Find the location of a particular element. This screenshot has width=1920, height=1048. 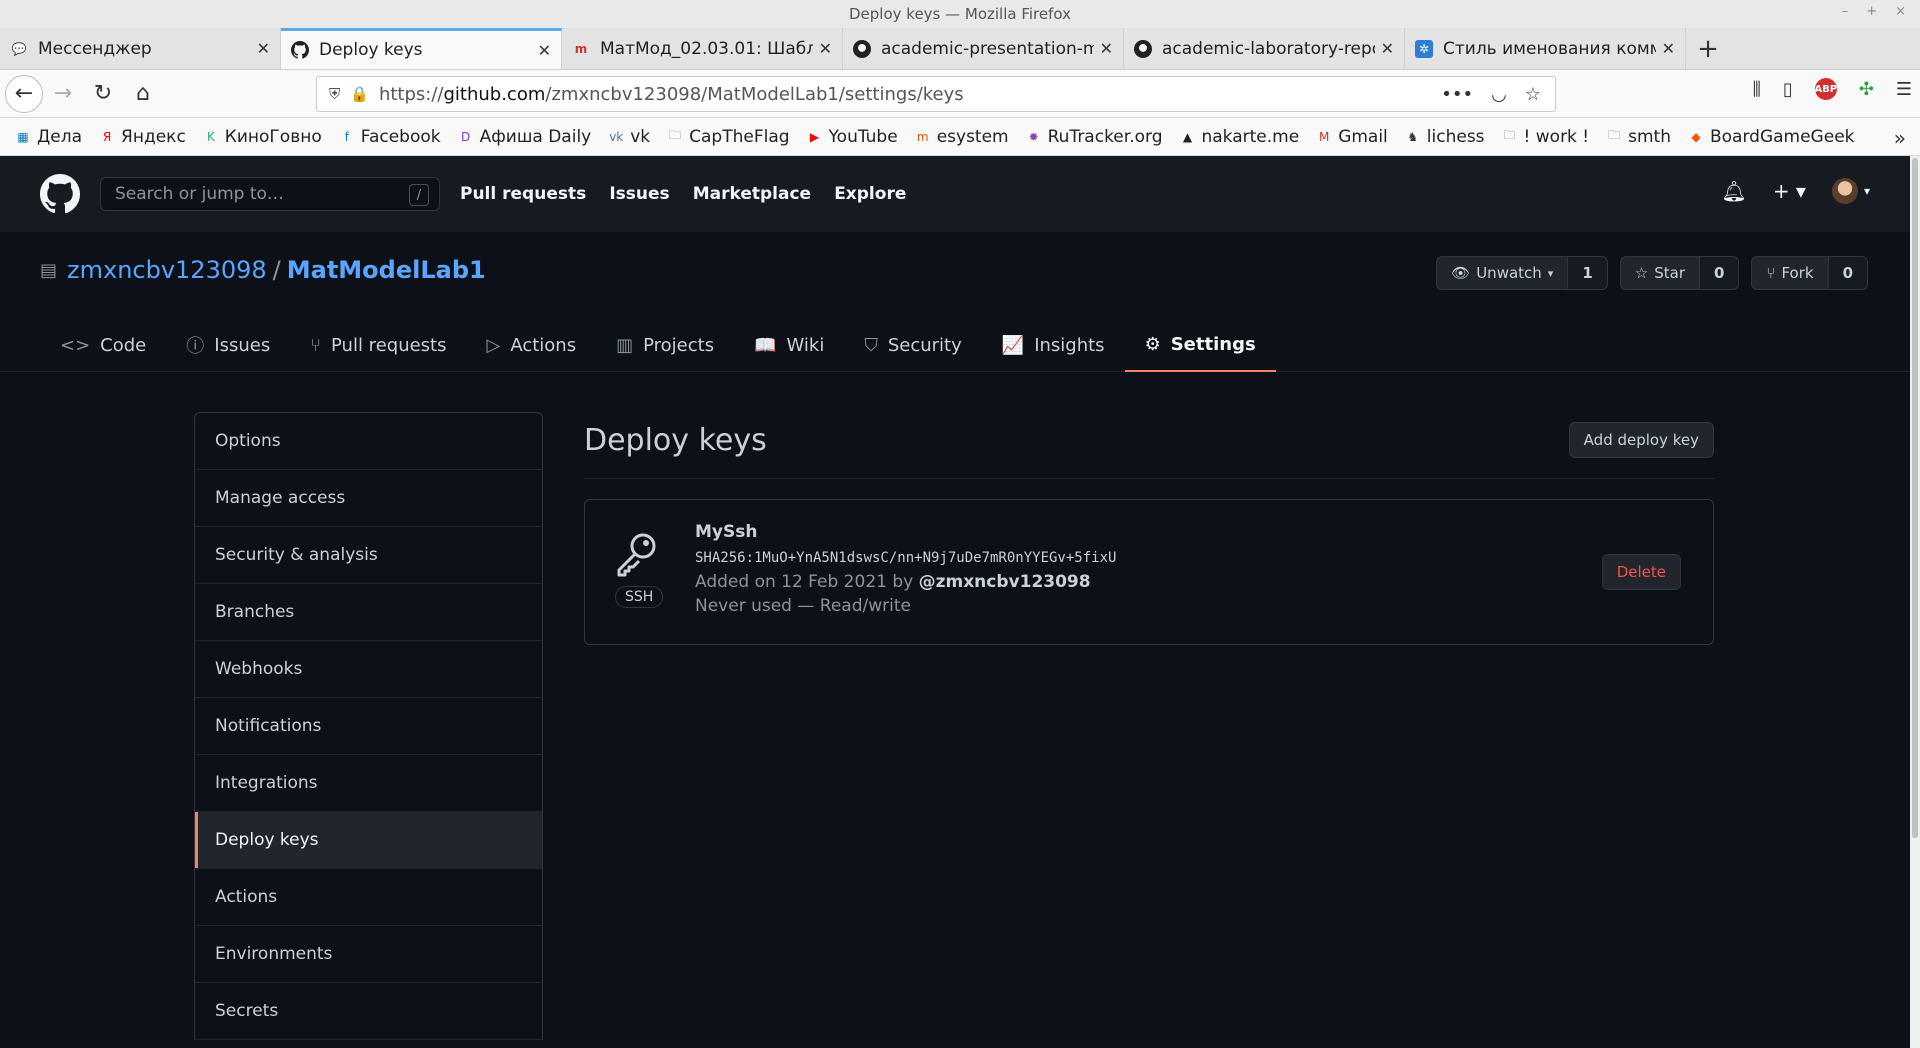

page-scrollbar is located at coordinates (1915, 602).